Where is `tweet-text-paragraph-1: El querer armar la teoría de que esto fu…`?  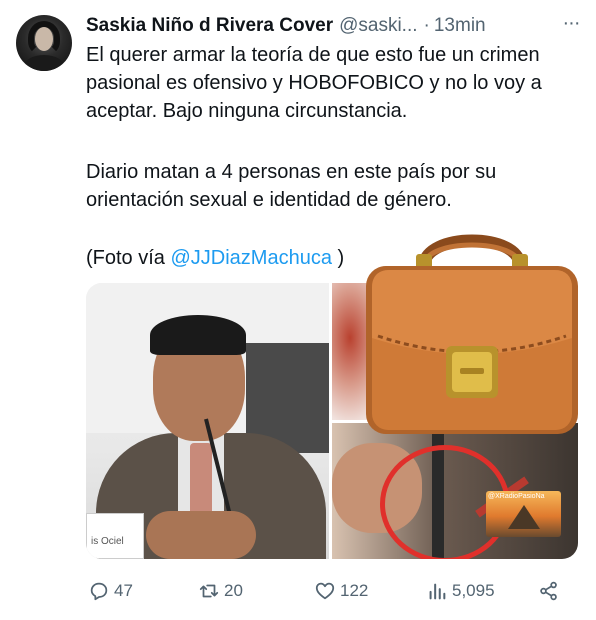
tweet-text-paragraph-1: El querer armar la teoría de que esto fu… is located at coordinates (314, 83).